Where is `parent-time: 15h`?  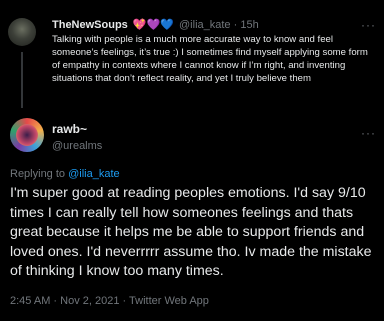 parent-time: 15h is located at coordinates (249, 25).